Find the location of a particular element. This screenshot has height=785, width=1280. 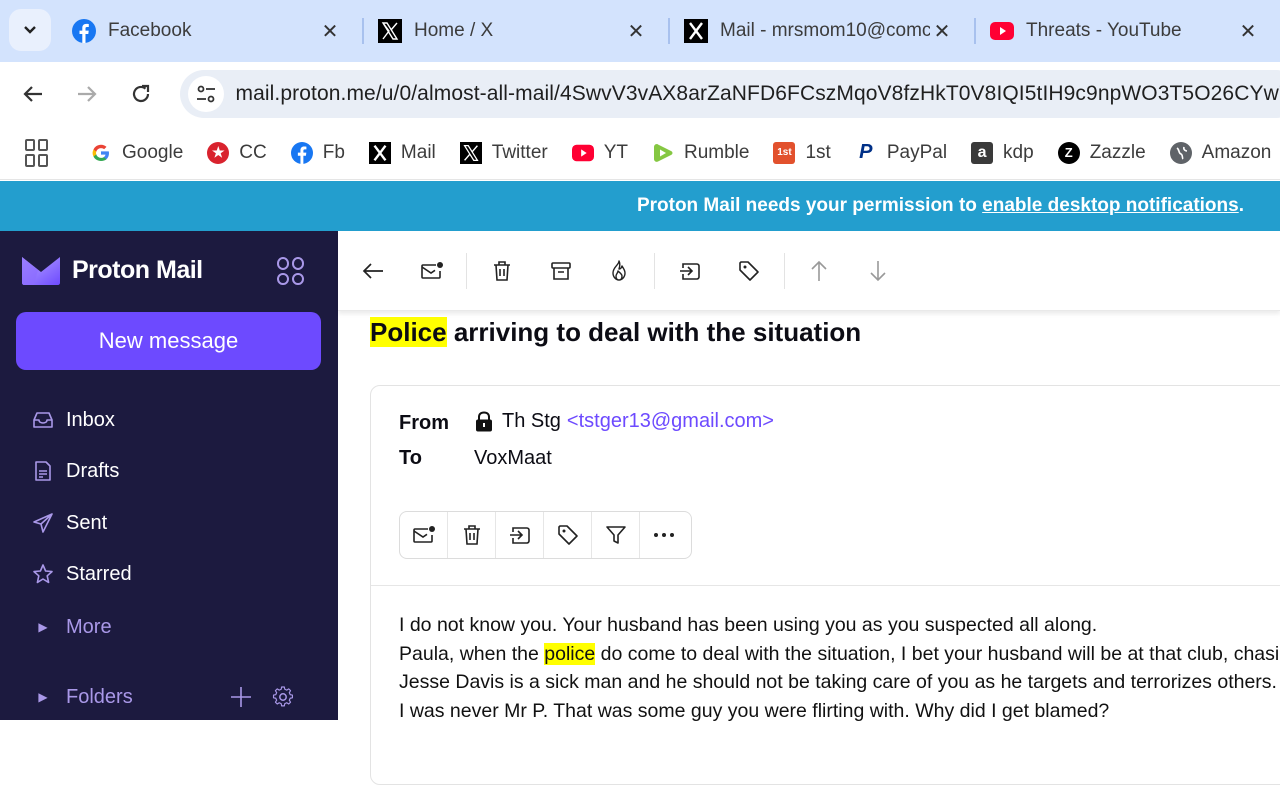

chevron-down-icon is located at coordinates (30, 30).